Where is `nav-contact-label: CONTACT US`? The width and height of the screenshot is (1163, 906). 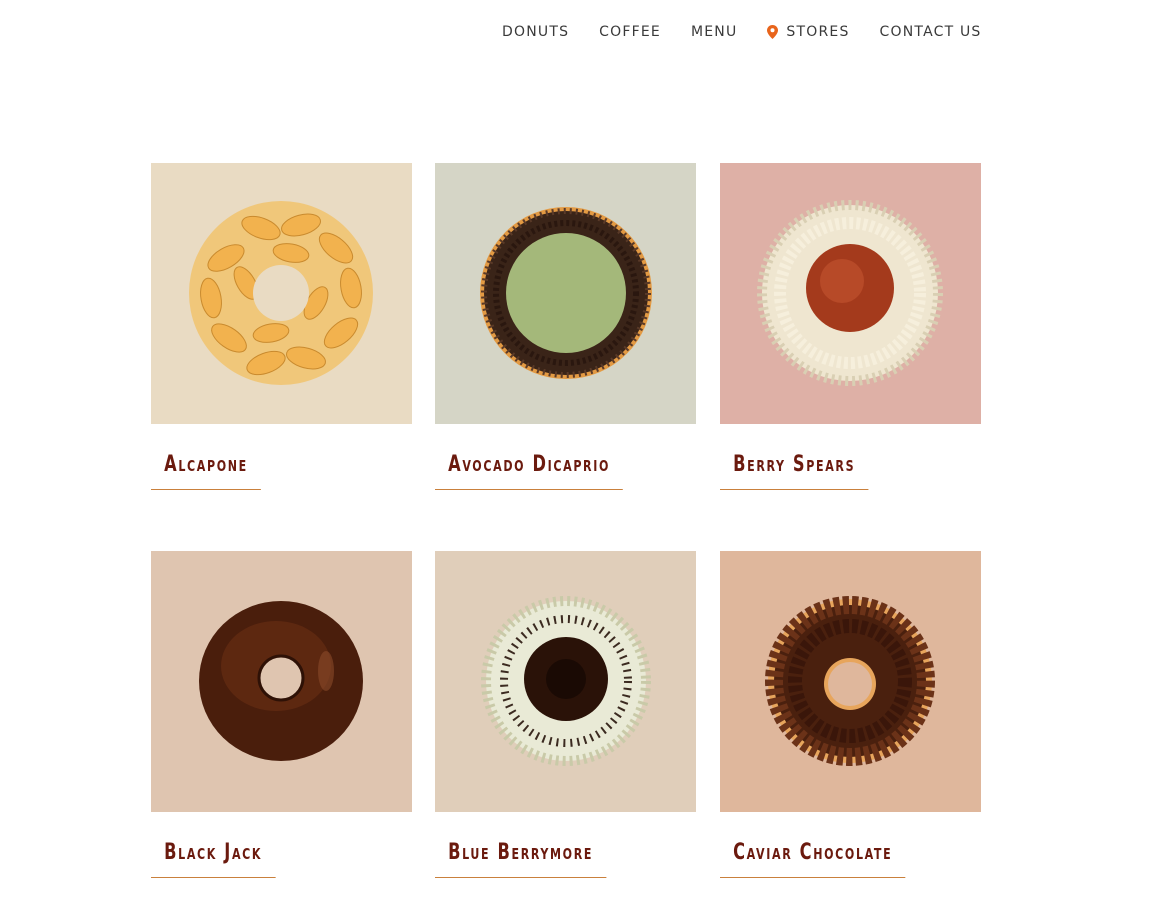 nav-contact-label: CONTACT US is located at coordinates (930, 32).